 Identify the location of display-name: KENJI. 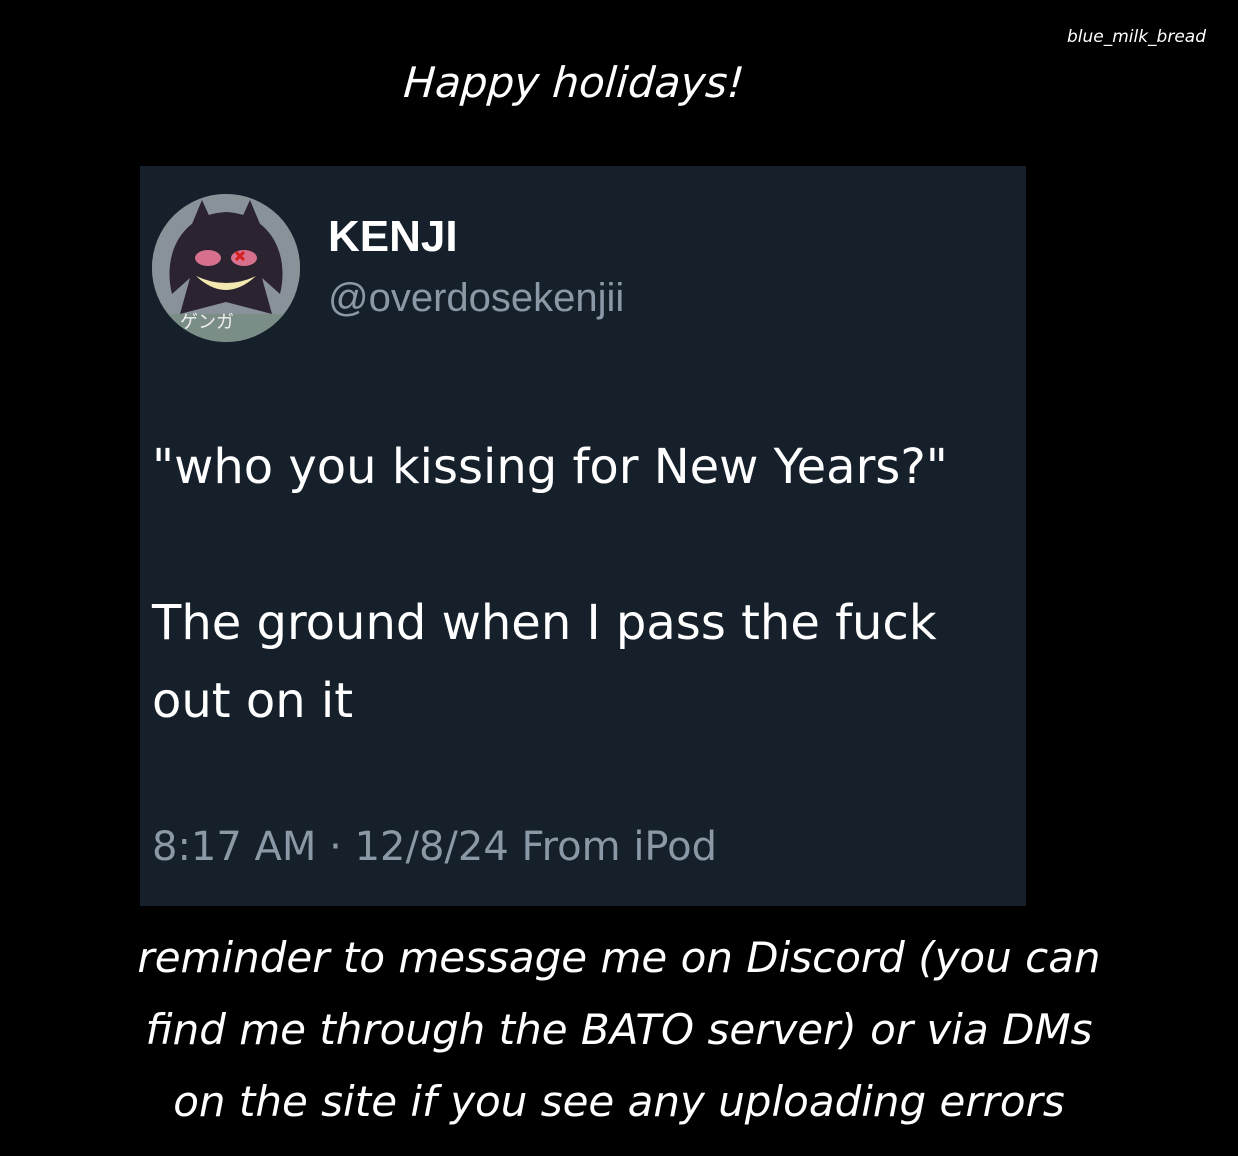
(393, 237).